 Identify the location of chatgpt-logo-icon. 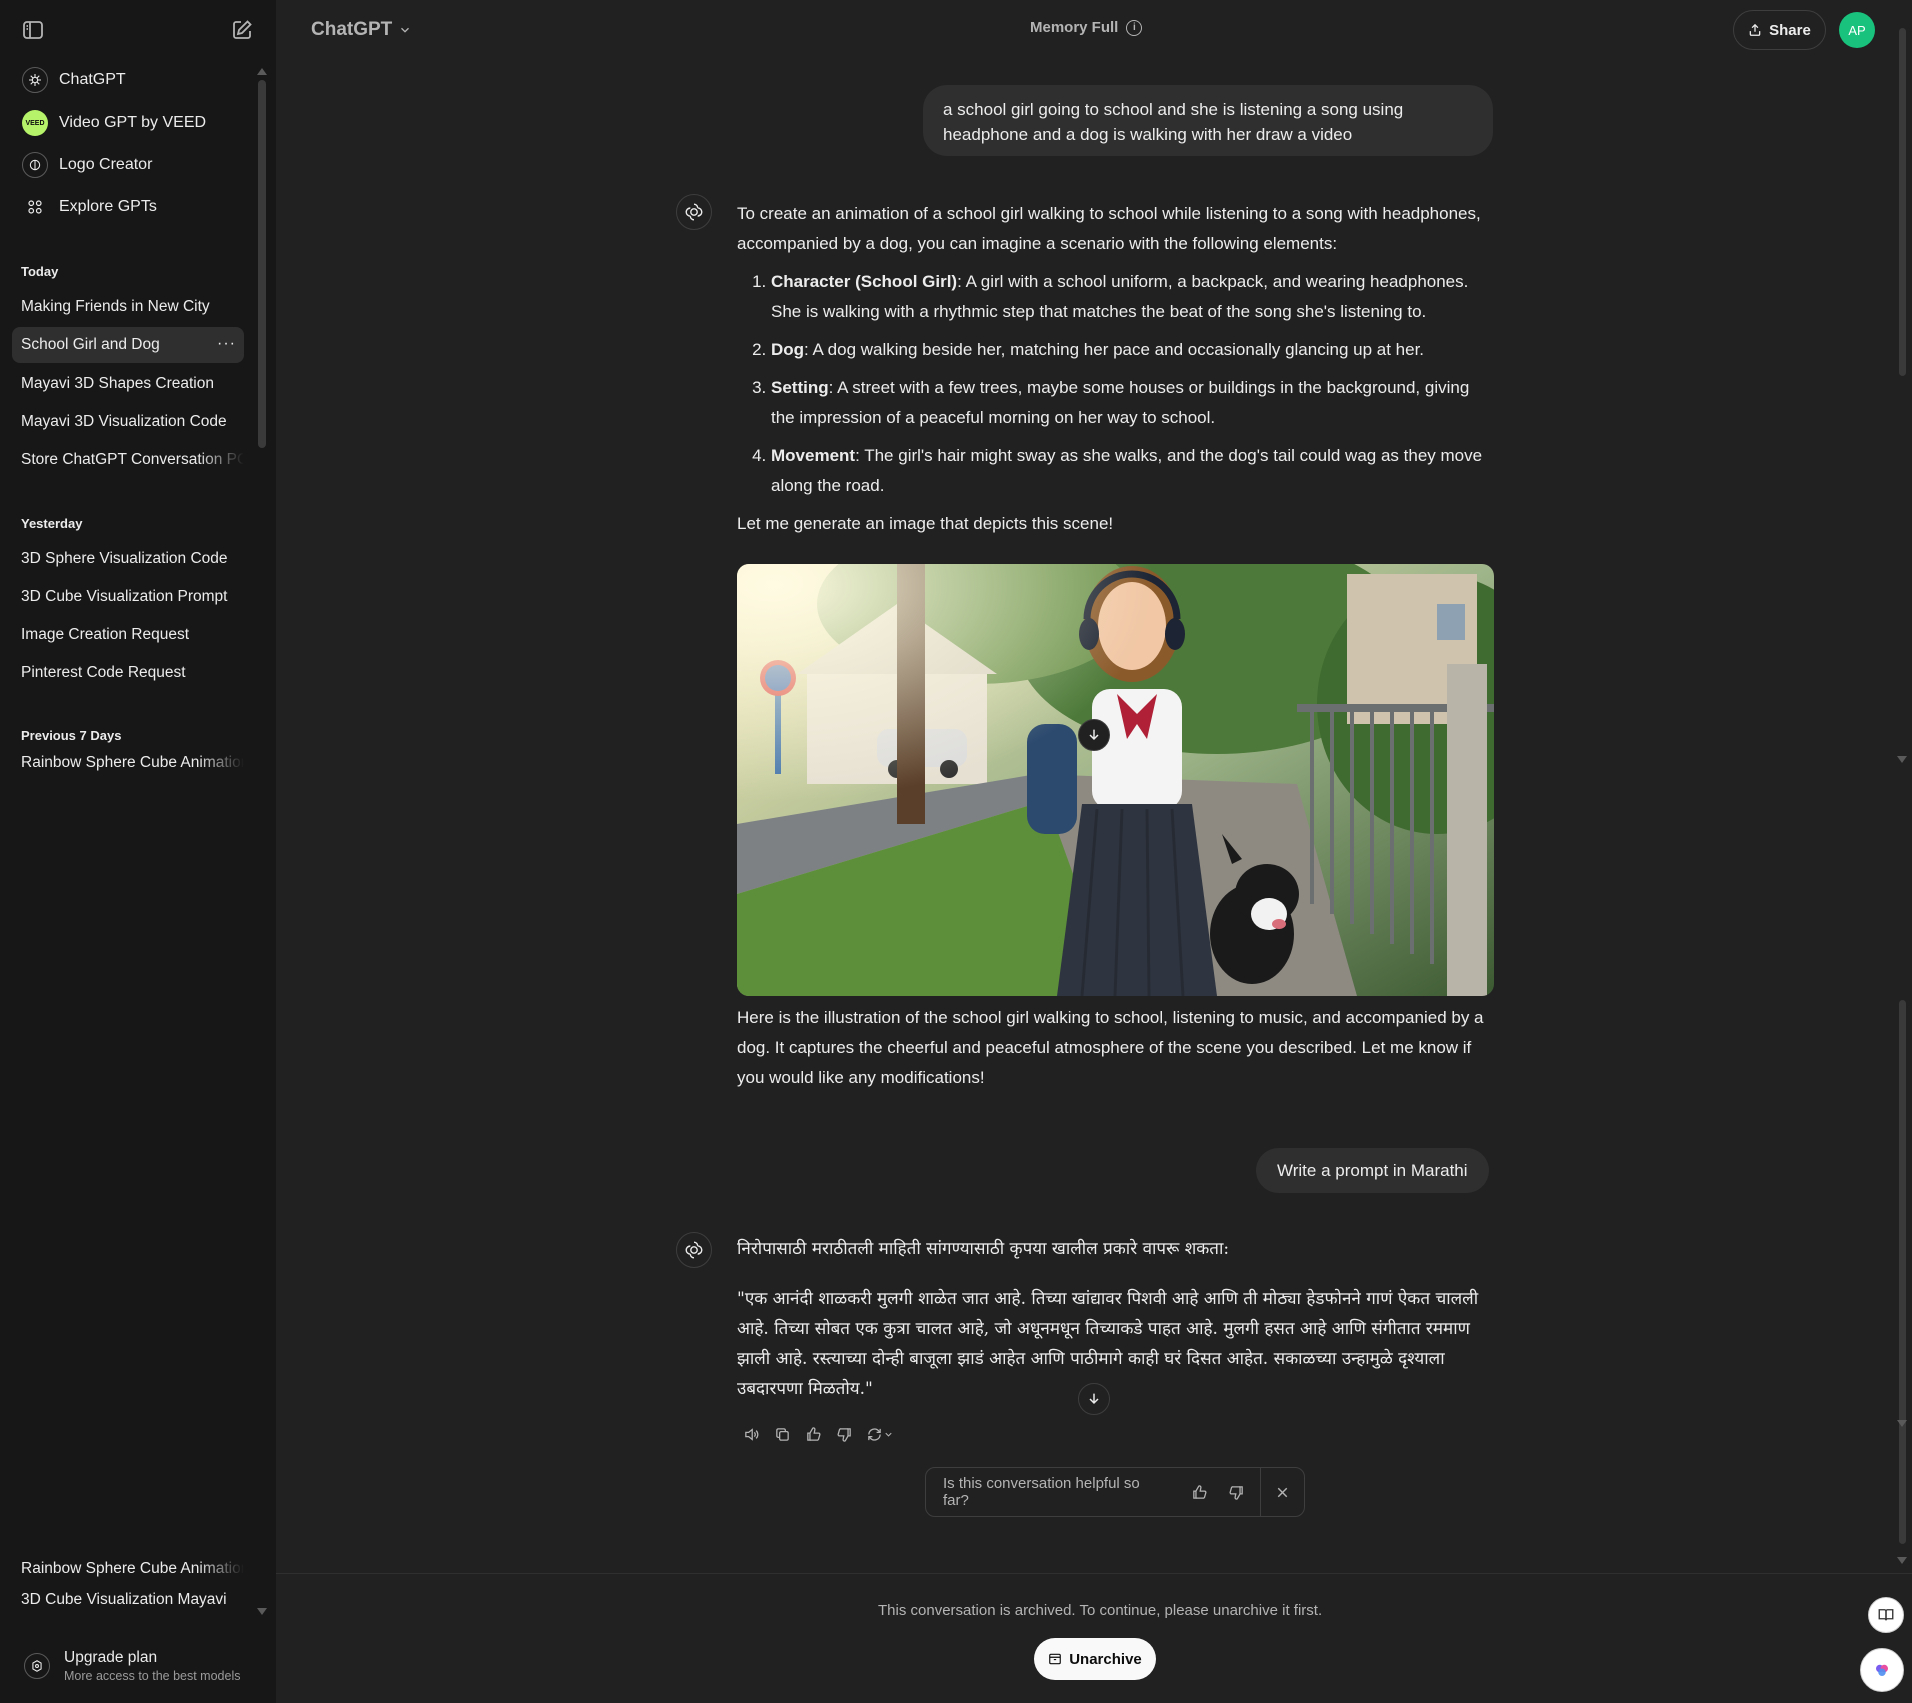
(35, 80).